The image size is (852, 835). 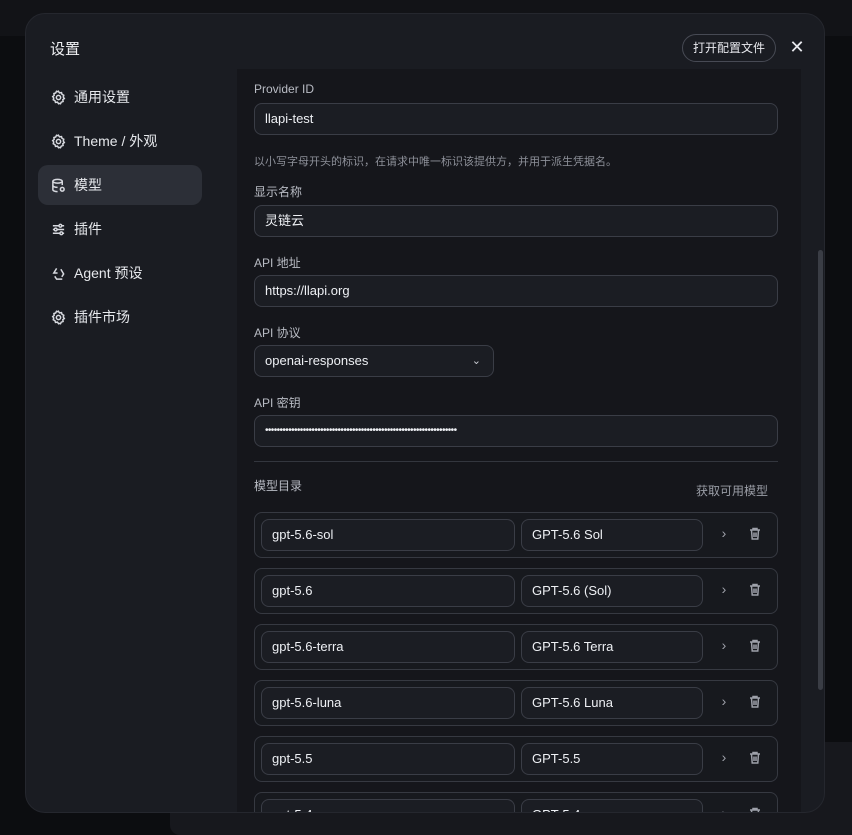 I want to click on fetch-models-button: 获取可用模型, so click(x=732, y=490).